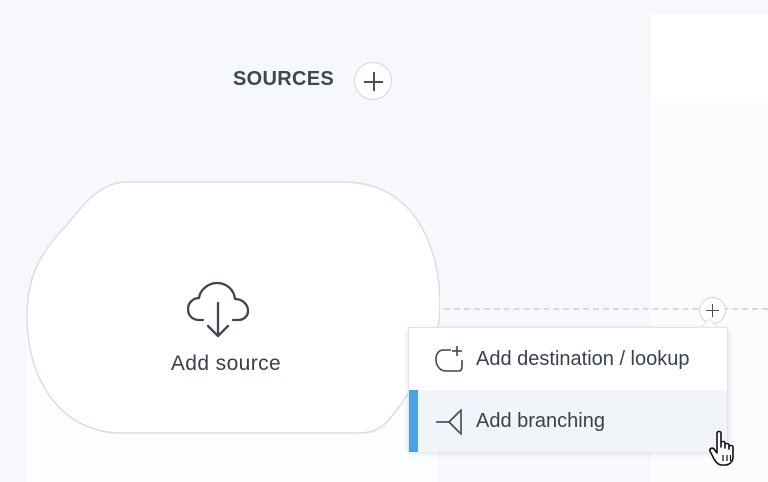  I want to click on menu-item-label: Add destination / lookup, so click(583, 358).